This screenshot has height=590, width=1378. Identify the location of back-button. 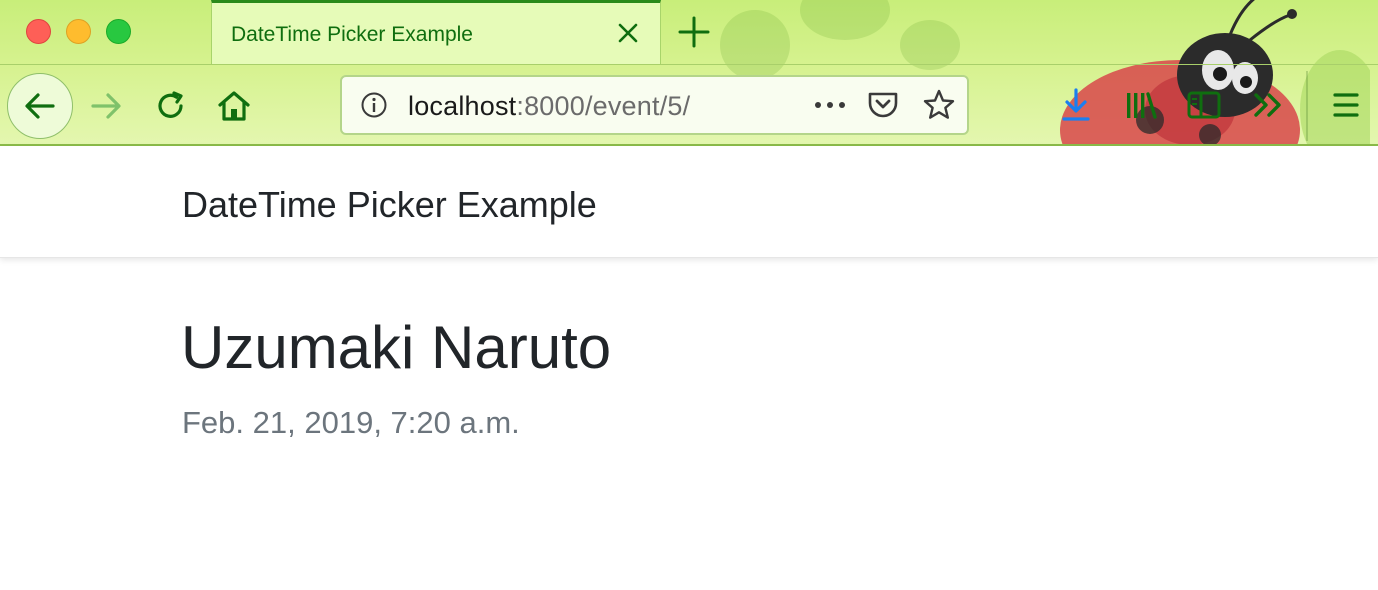
(40, 106).